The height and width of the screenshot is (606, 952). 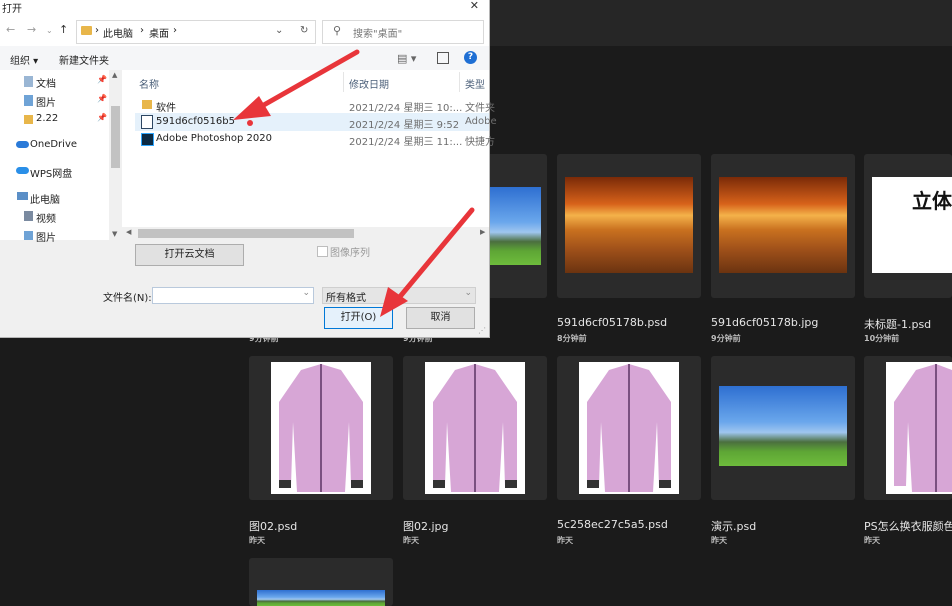 What do you see at coordinates (932, 201) in the screenshot?
I see `thumbnail-text: 立体` at bounding box center [932, 201].